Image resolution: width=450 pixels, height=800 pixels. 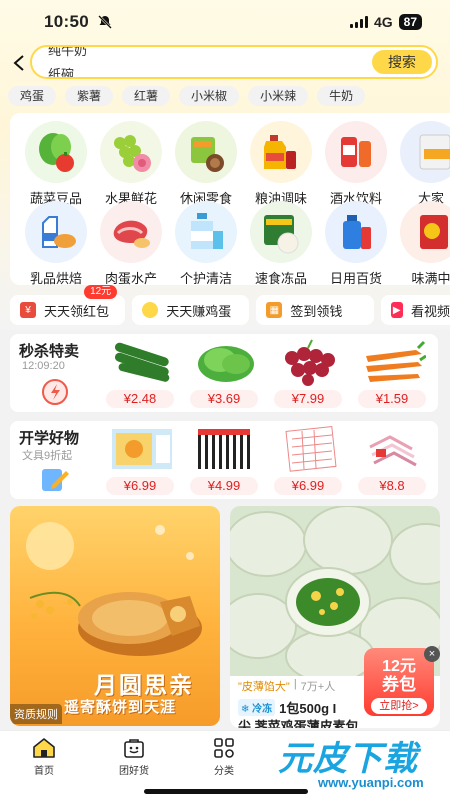 I want to click on watermark-text: 元皮下载, so click(x=348, y=759).